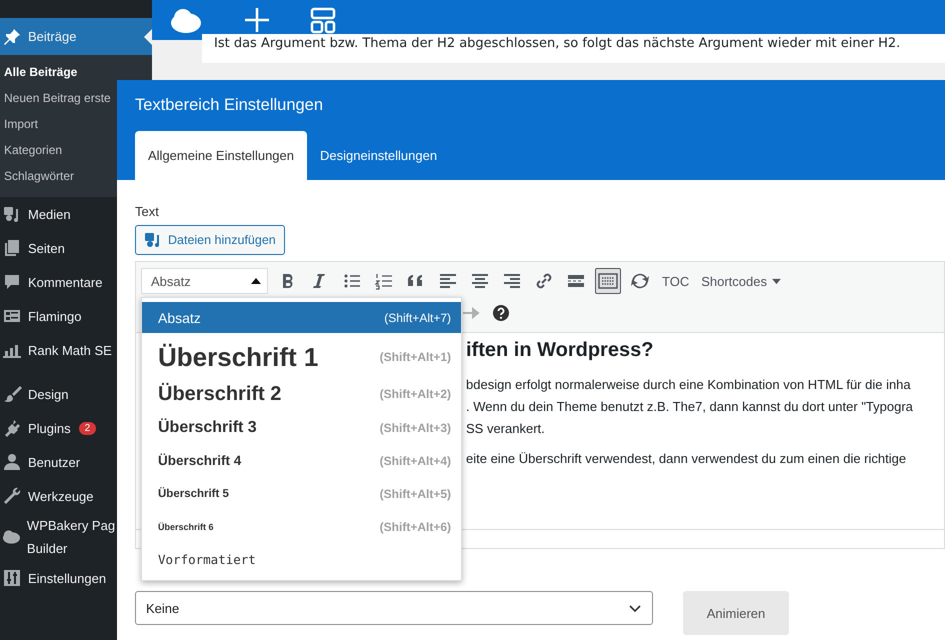  What do you see at coordinates (741, 281) in the screenshot?
I see `shortcodes-button: Shortcodes` at bounding box center [741, 281].